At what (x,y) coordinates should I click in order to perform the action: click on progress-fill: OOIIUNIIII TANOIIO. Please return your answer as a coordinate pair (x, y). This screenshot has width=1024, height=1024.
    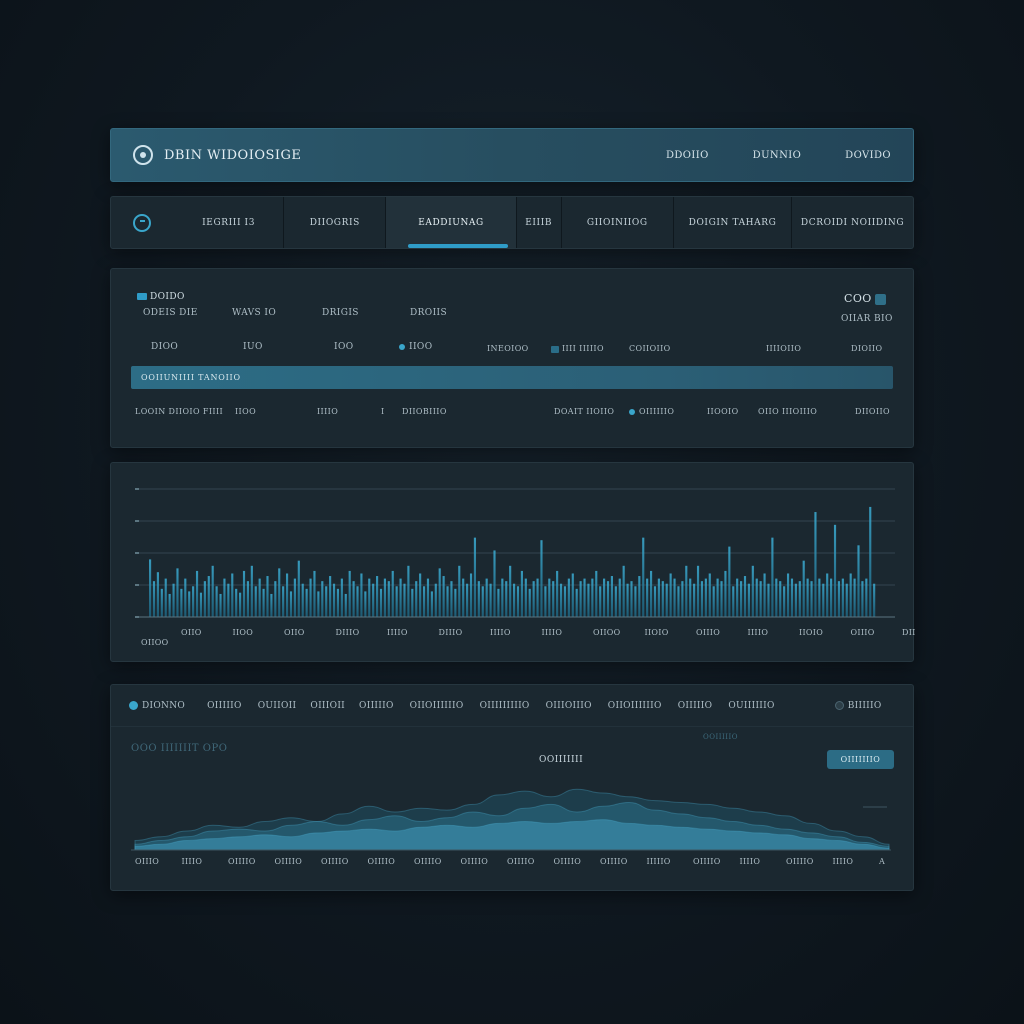
    Looking at the image, I should click on (512, 377).